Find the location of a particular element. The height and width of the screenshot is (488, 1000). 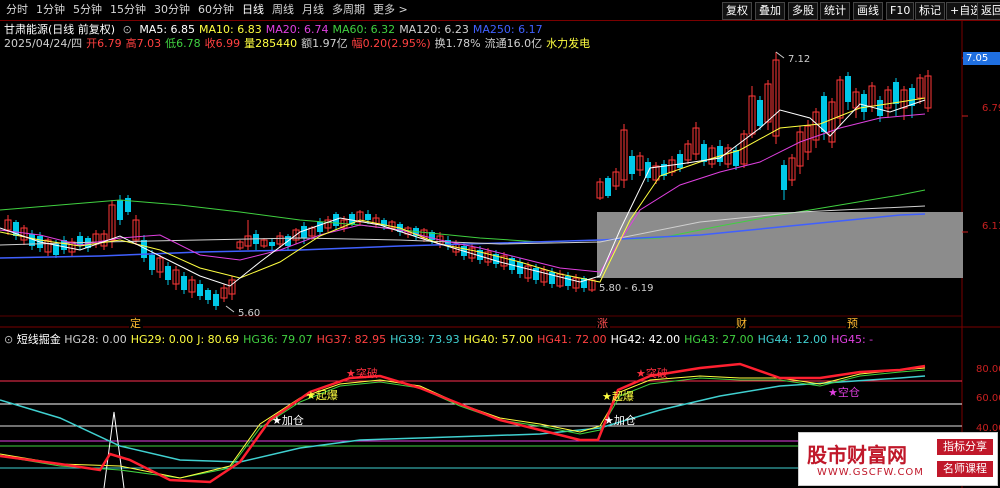

event-tag: 财 is located at coordinates (741, 323).